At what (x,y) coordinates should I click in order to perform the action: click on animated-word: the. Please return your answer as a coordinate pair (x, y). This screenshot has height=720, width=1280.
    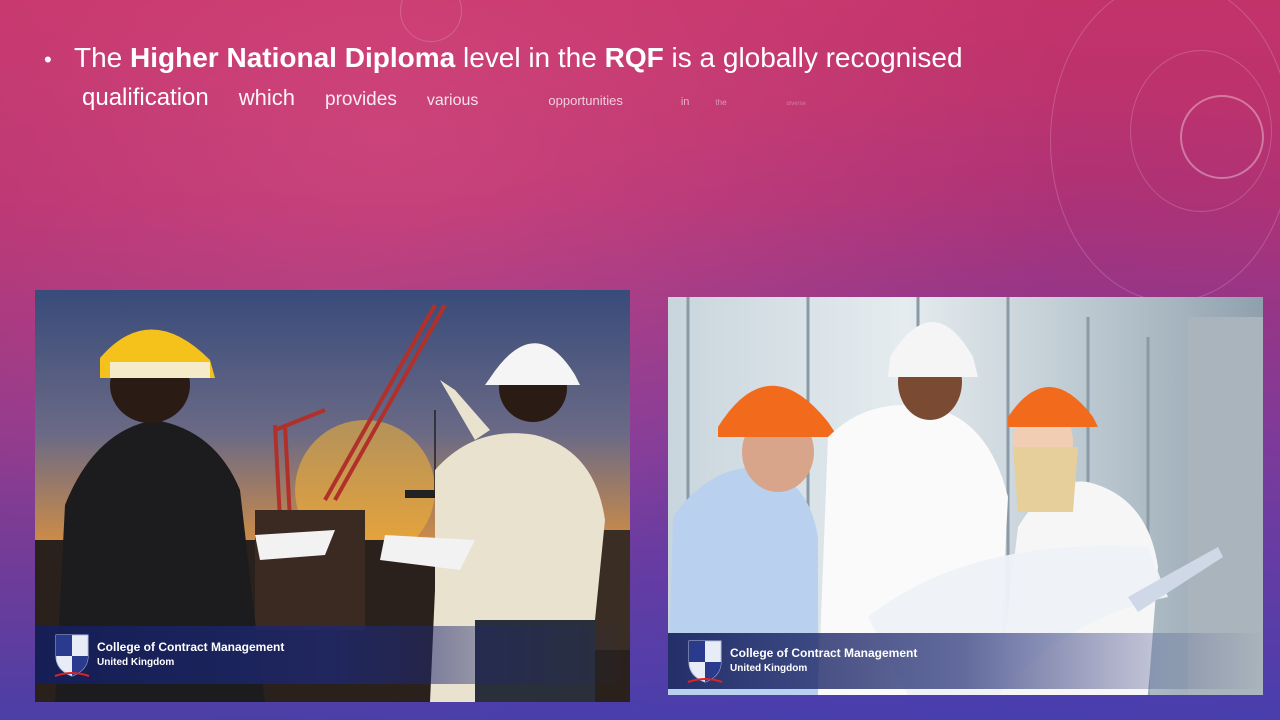
    Looking at the image, I should click on (721, 102).